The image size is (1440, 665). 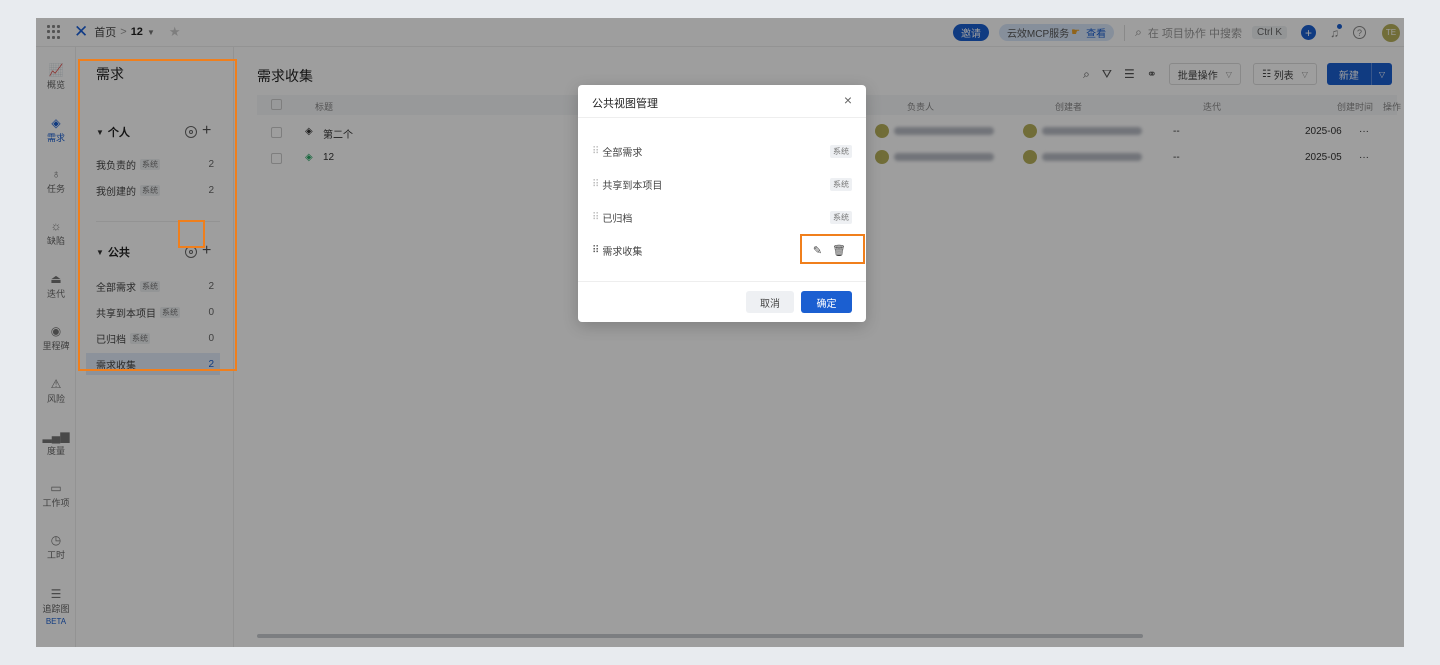 What do you see at coordinates (625, 104) in the screenshot?
I see `dialog-title: 公共视图管理` at bounding box center [625, 104].